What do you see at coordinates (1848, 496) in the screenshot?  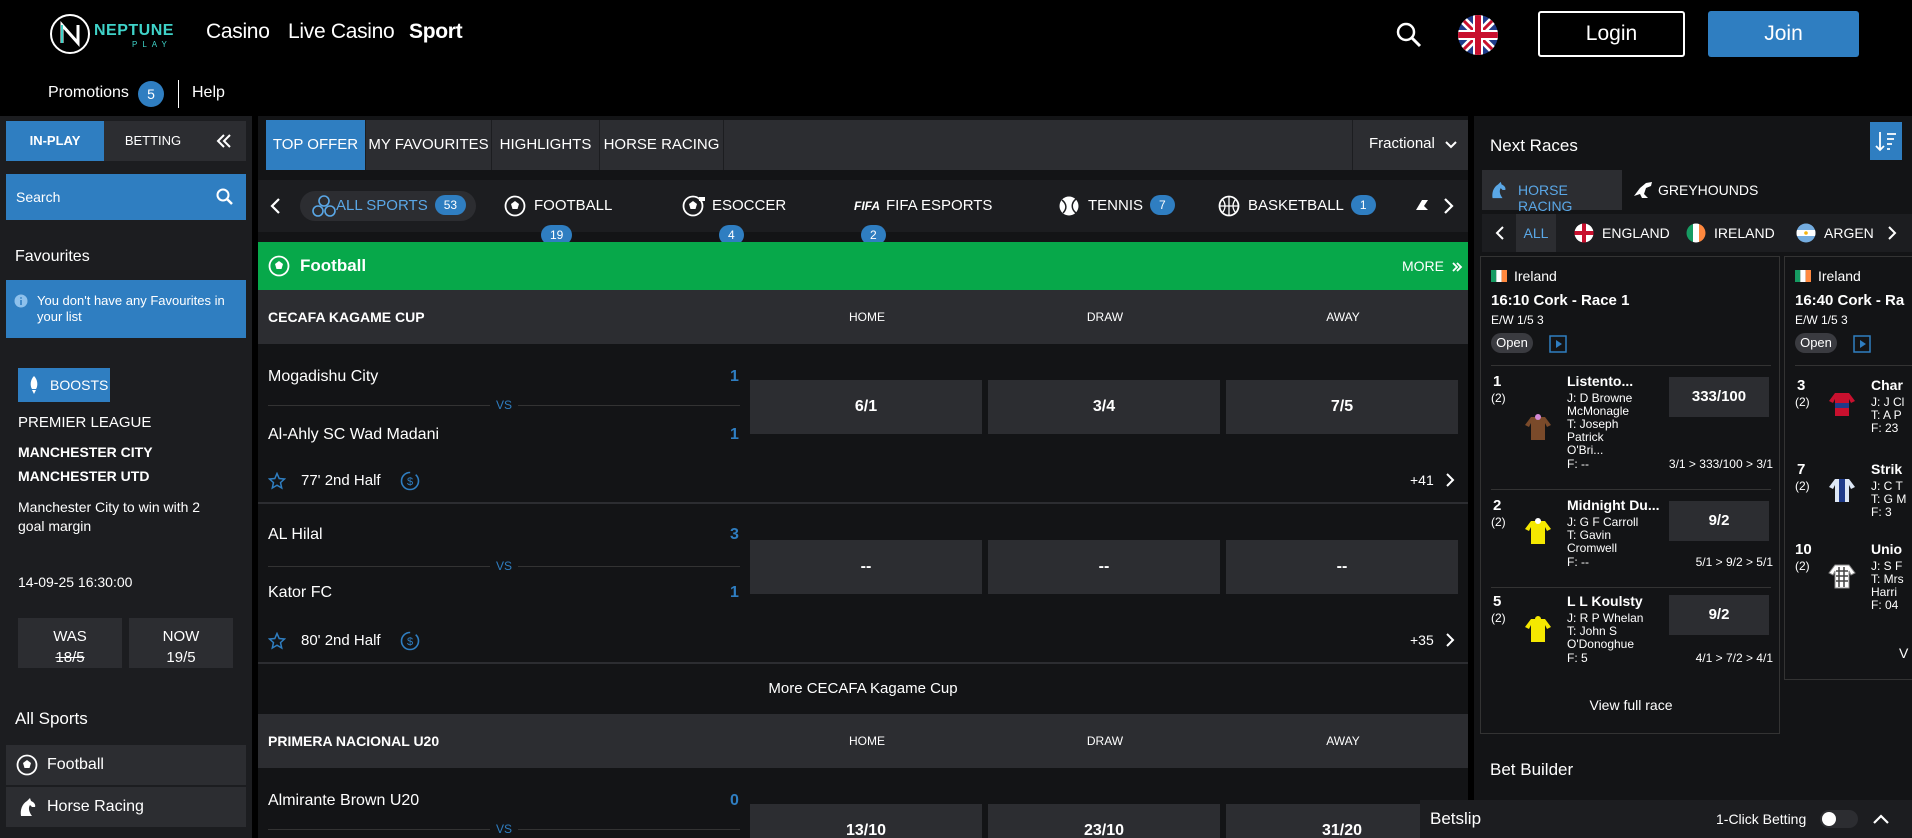 I see `runner-row: 7 (2) Strik J: C T T: G M F: 3` at bounding box center [1848, 496].